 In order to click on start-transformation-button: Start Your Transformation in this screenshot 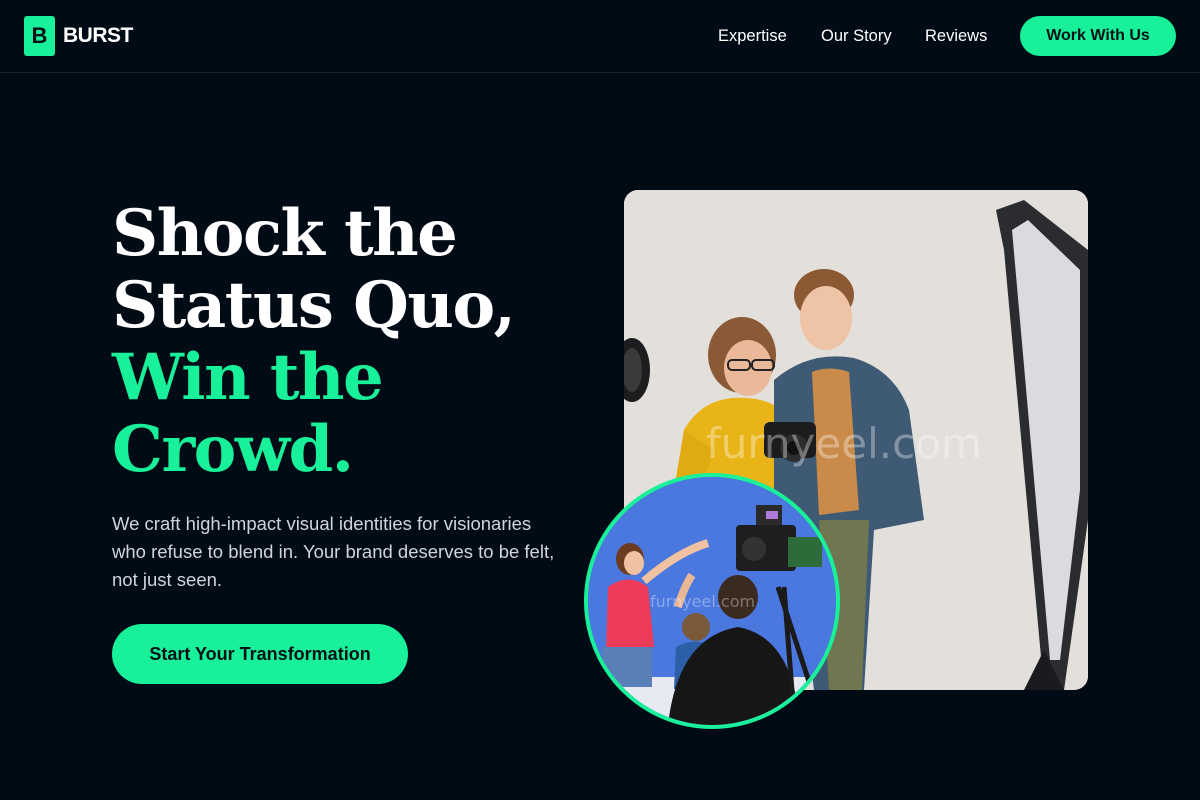, I will do `click(260, 654)`.